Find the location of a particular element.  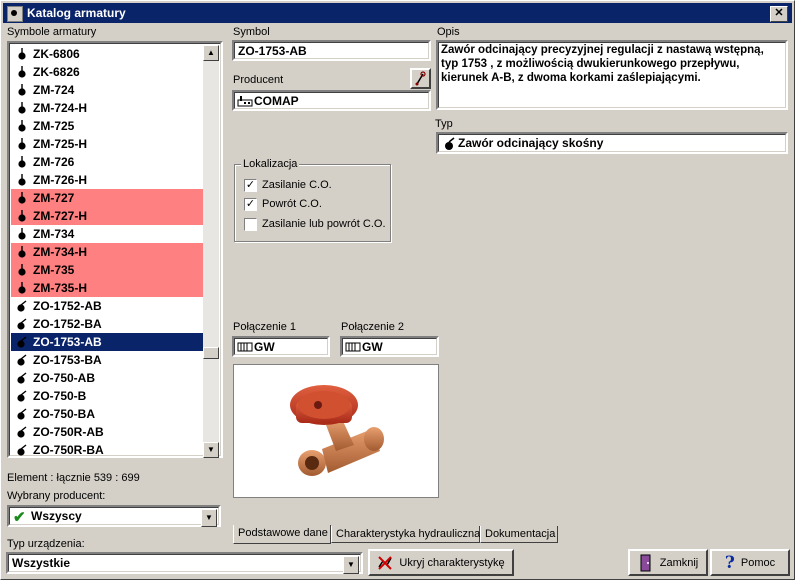

list-item: ZM-726 is located at coordinates (109, 162).